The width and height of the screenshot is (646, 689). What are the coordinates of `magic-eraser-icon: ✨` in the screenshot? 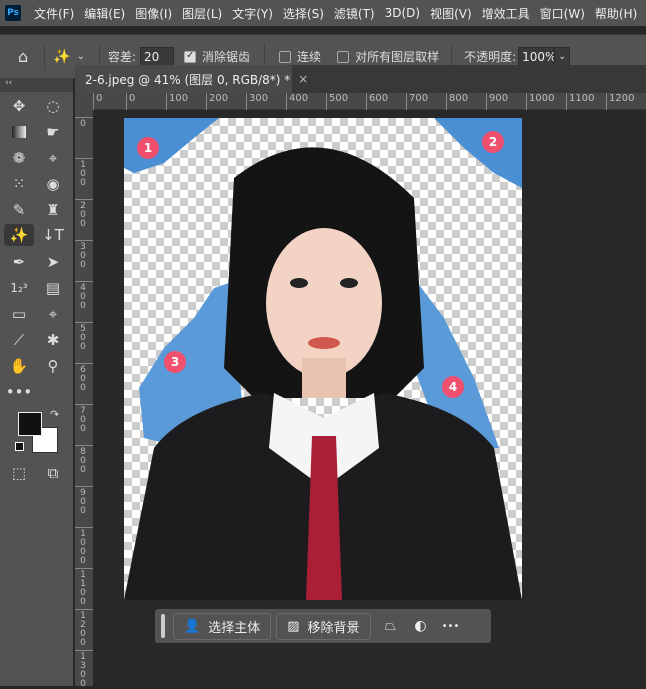 It's located at (19, 235).